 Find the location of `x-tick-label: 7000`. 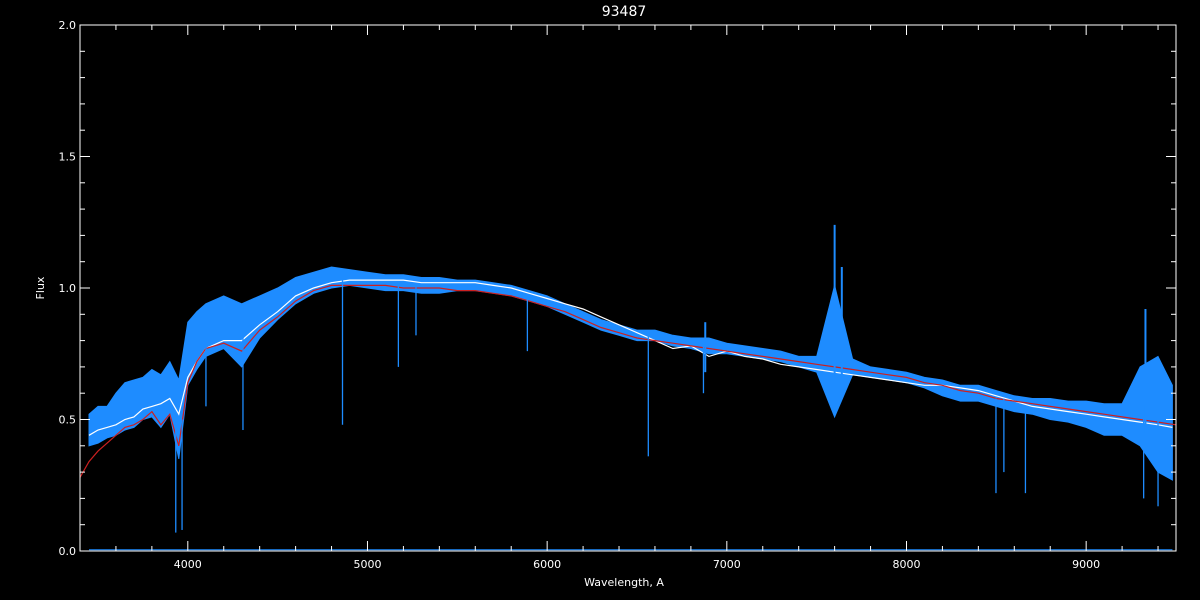

x-tick-label: 7000 is located at coordinates (727, 564).